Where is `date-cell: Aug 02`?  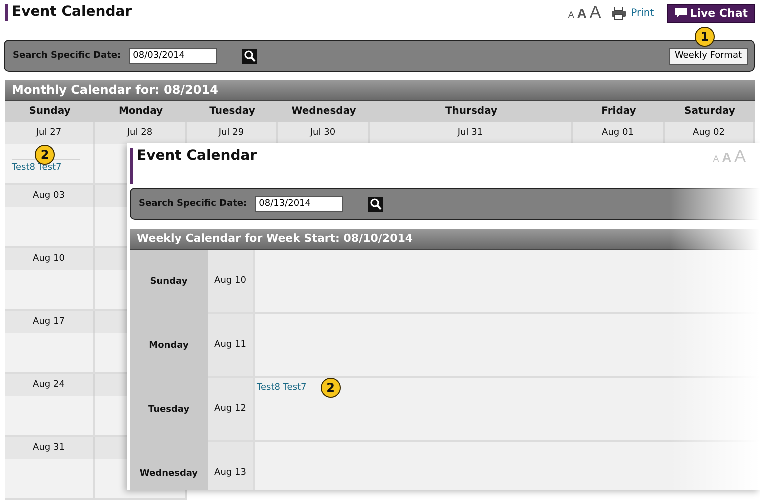
date-cell: Aug 02 is located at coordinates (710, 133).